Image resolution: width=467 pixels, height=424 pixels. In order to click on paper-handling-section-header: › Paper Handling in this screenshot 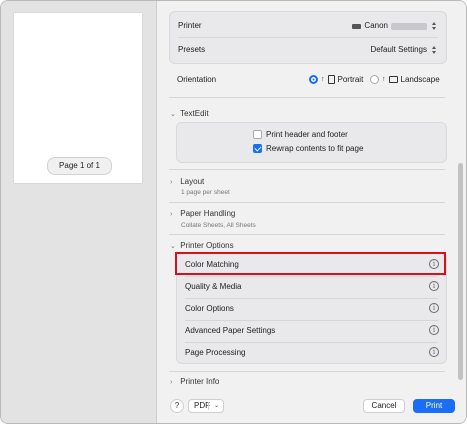, I will do `click(202, 213)`.